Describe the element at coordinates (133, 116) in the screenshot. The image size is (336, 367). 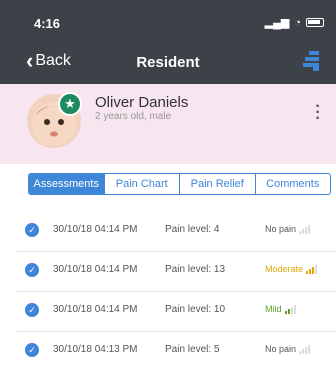
I see `resident-details: 2 years old, male` at that location.